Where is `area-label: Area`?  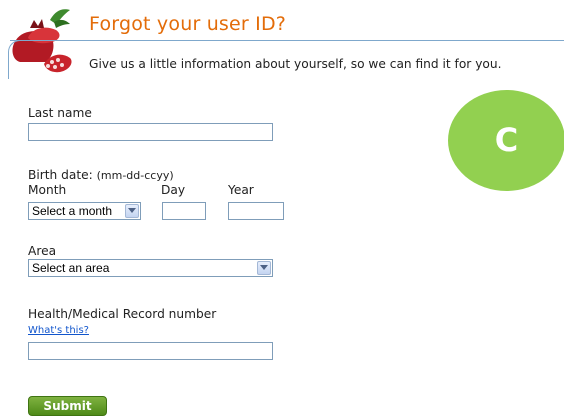 area-label: Area is located at coordinates (42, 251).